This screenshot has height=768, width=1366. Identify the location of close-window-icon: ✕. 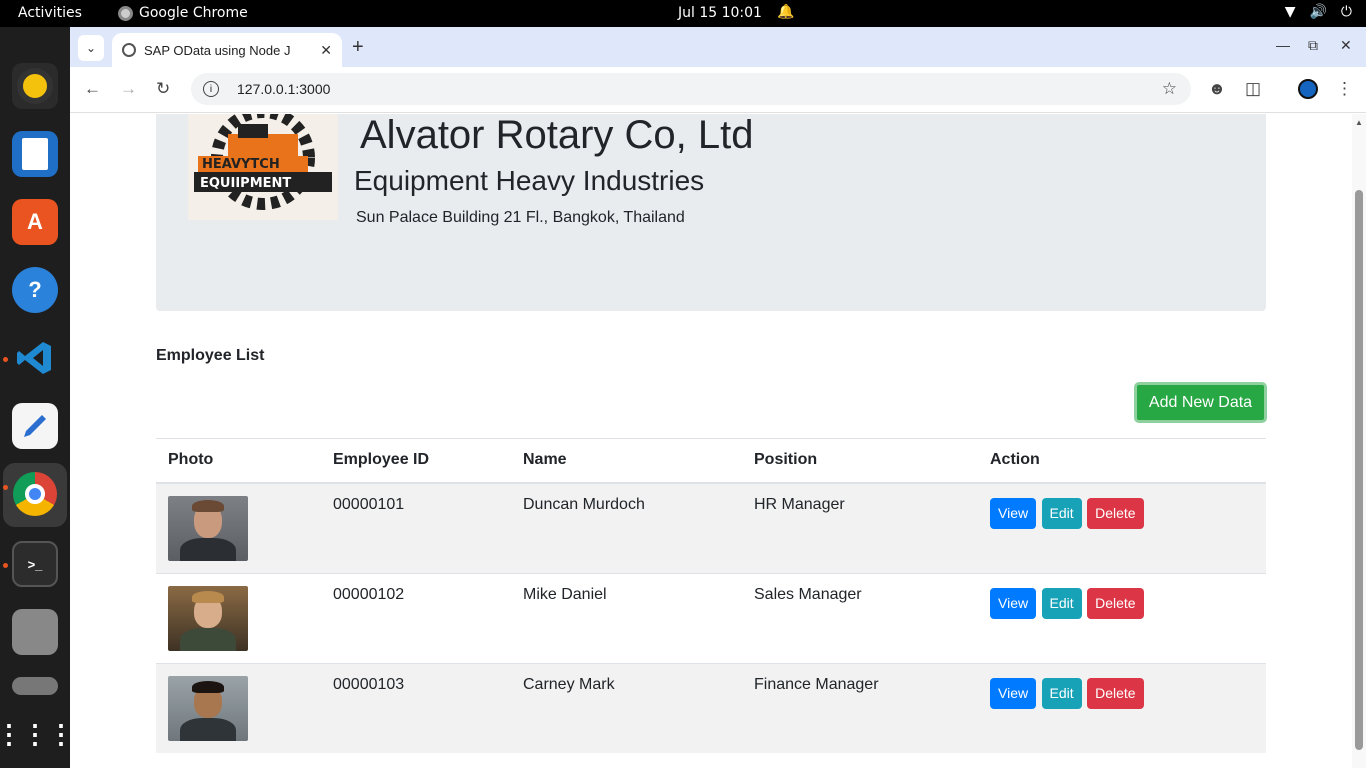
(1346, 45).